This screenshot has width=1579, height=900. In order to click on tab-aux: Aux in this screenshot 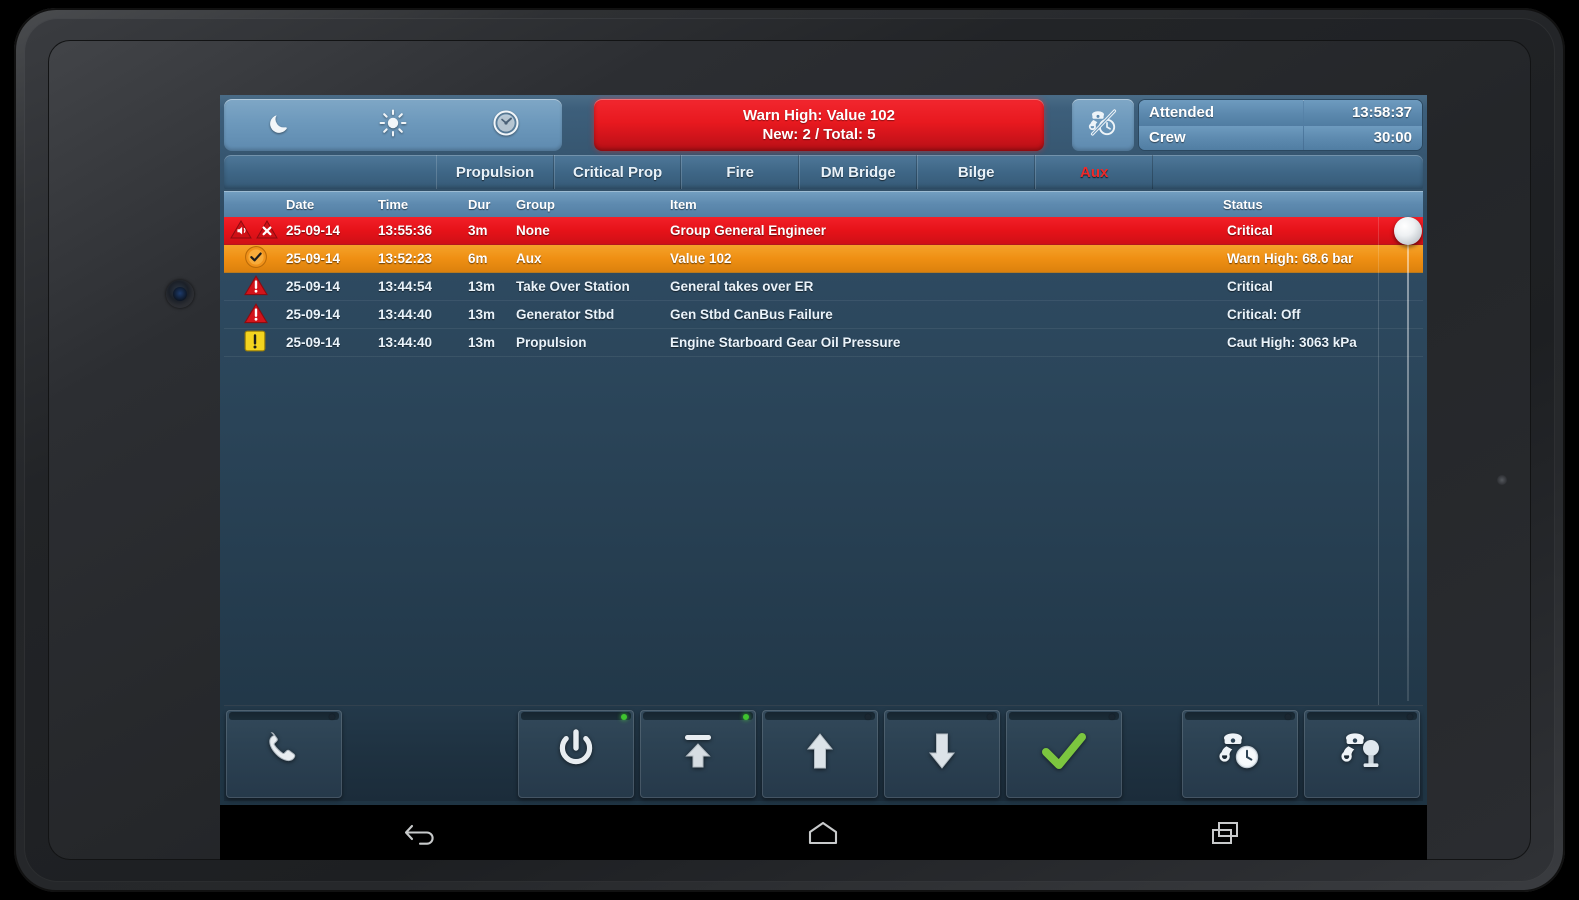, I will do `click(1094, 172)`.